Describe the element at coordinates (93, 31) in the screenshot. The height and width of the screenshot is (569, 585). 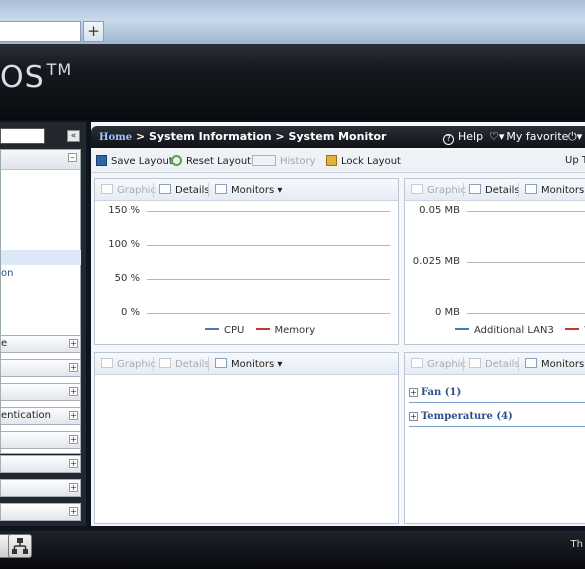
I see `new-tab-button: +` at that location.